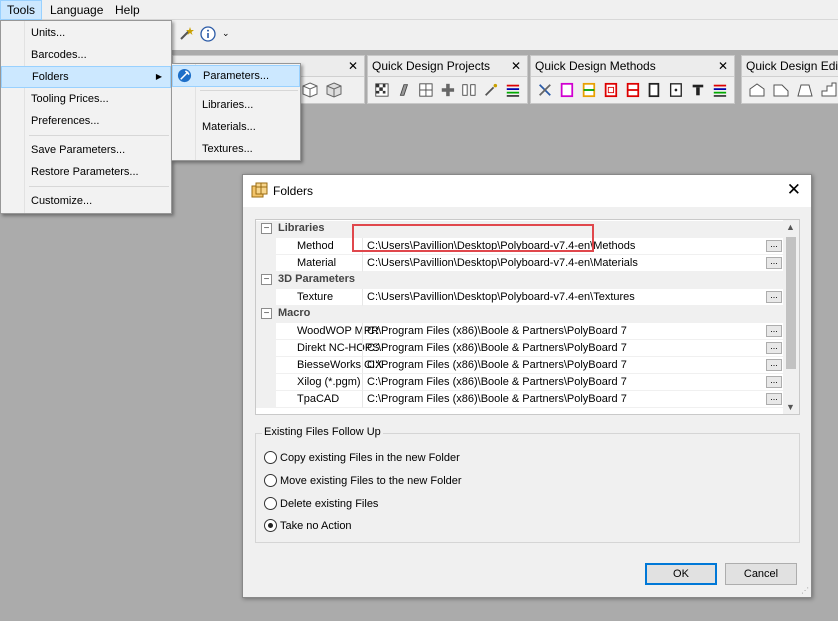 The height and width of the screenshot is (621, 838). Describe the element at coordinates (794, 190) in the screenshot. I see `close-icon: ✕` at that location.